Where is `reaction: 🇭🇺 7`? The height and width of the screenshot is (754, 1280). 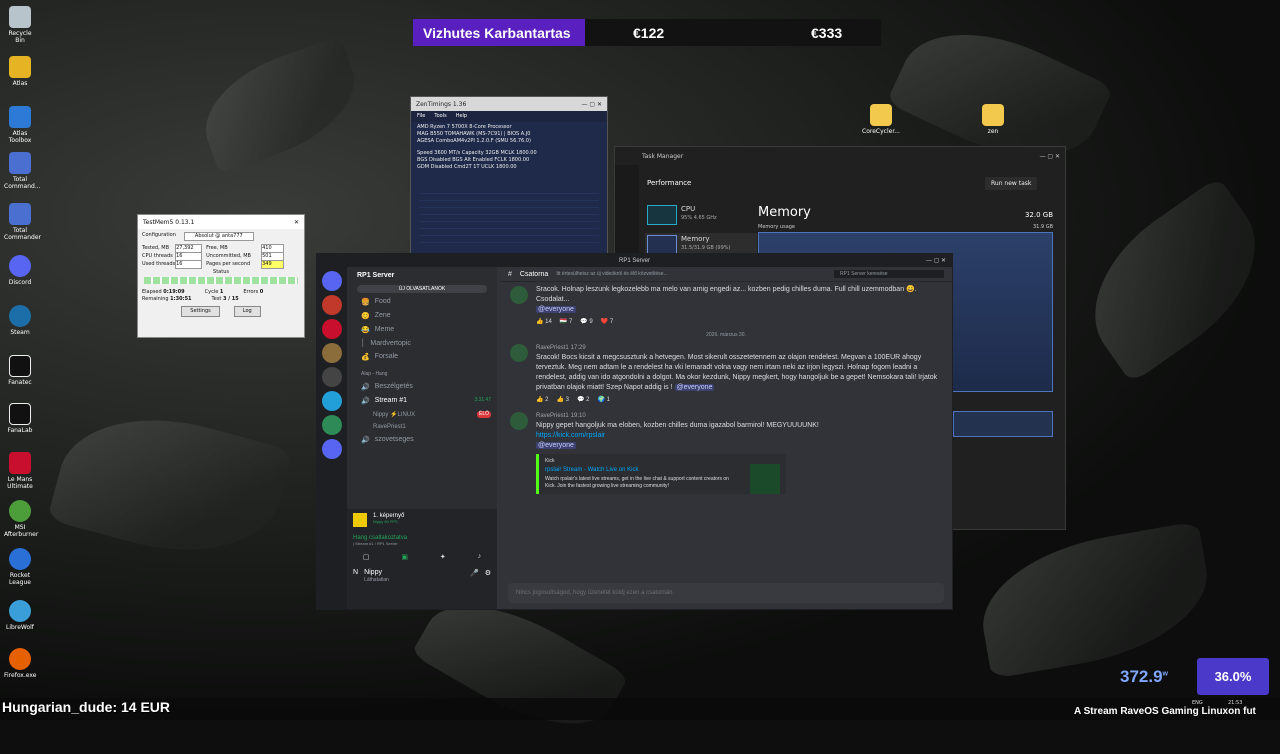
reaction: 🇭🇺 7 is located at coordinates (566, 322).